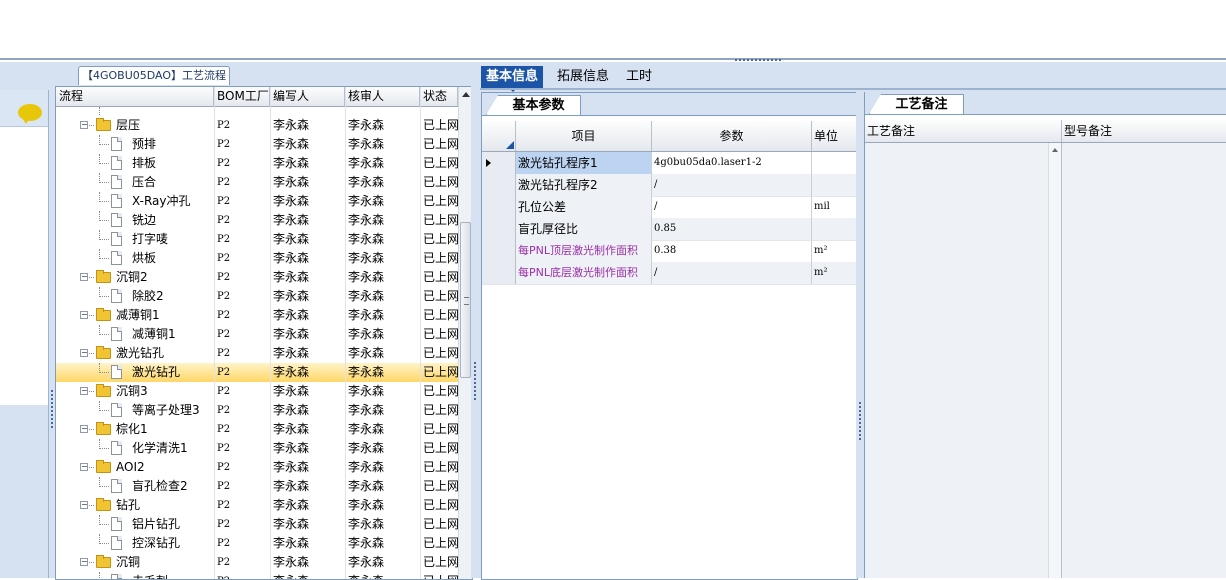 The width and height of the screenshot is (1226, 580). Describe the element at coordinates (257, 239) in the screenshot. I see `tree-row: 打字唛 P2 李永森 李永森 已上网` at that location.